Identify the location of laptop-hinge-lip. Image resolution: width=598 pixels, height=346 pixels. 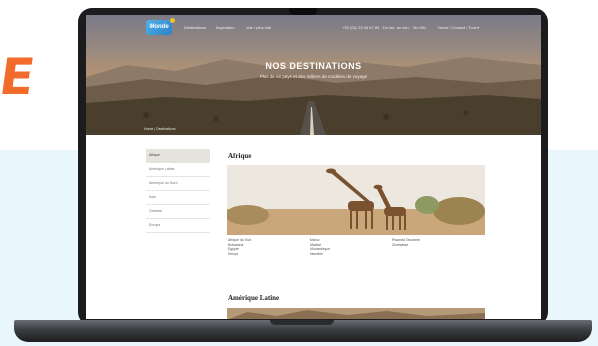
(302, 322).